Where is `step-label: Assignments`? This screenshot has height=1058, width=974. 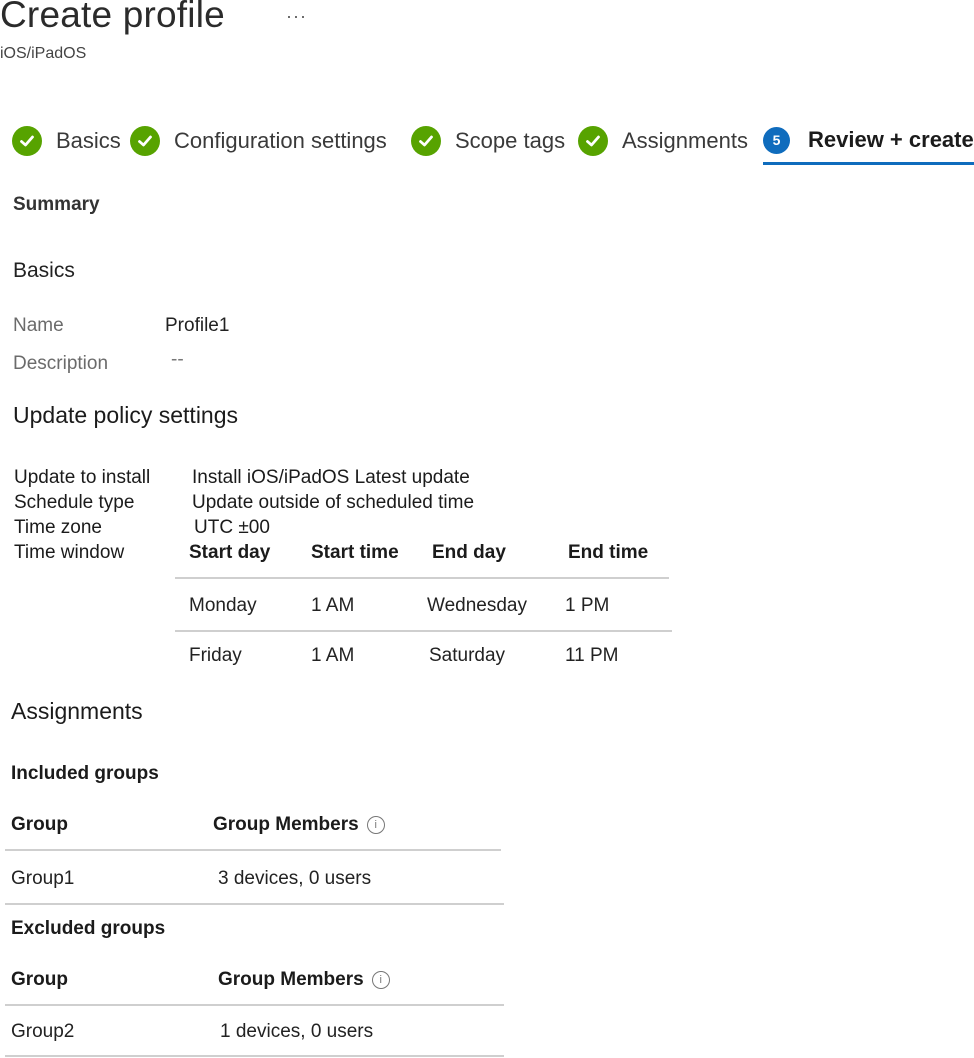
step-label: Assignments is located at coordinates (685, 140).